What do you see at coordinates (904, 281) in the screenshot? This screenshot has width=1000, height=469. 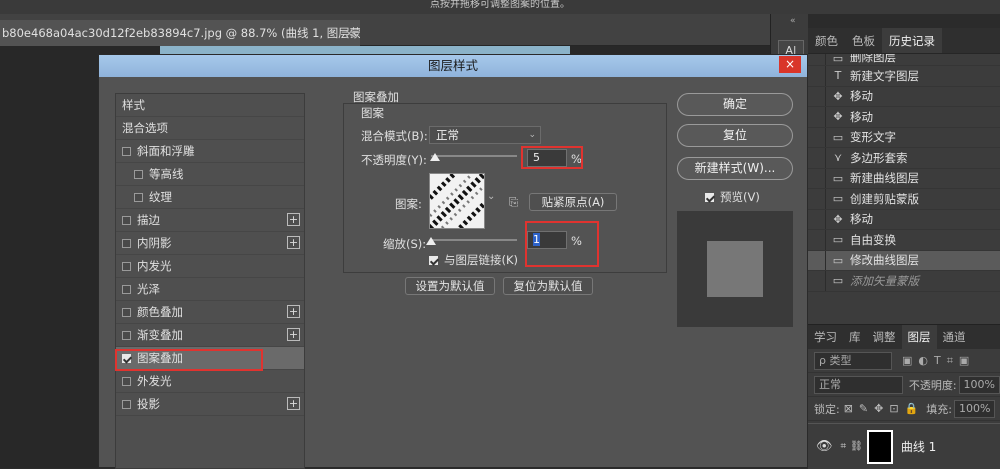 I see `history-item: ▭ 添加矢量蒙版` at bounding box center [904, 281].